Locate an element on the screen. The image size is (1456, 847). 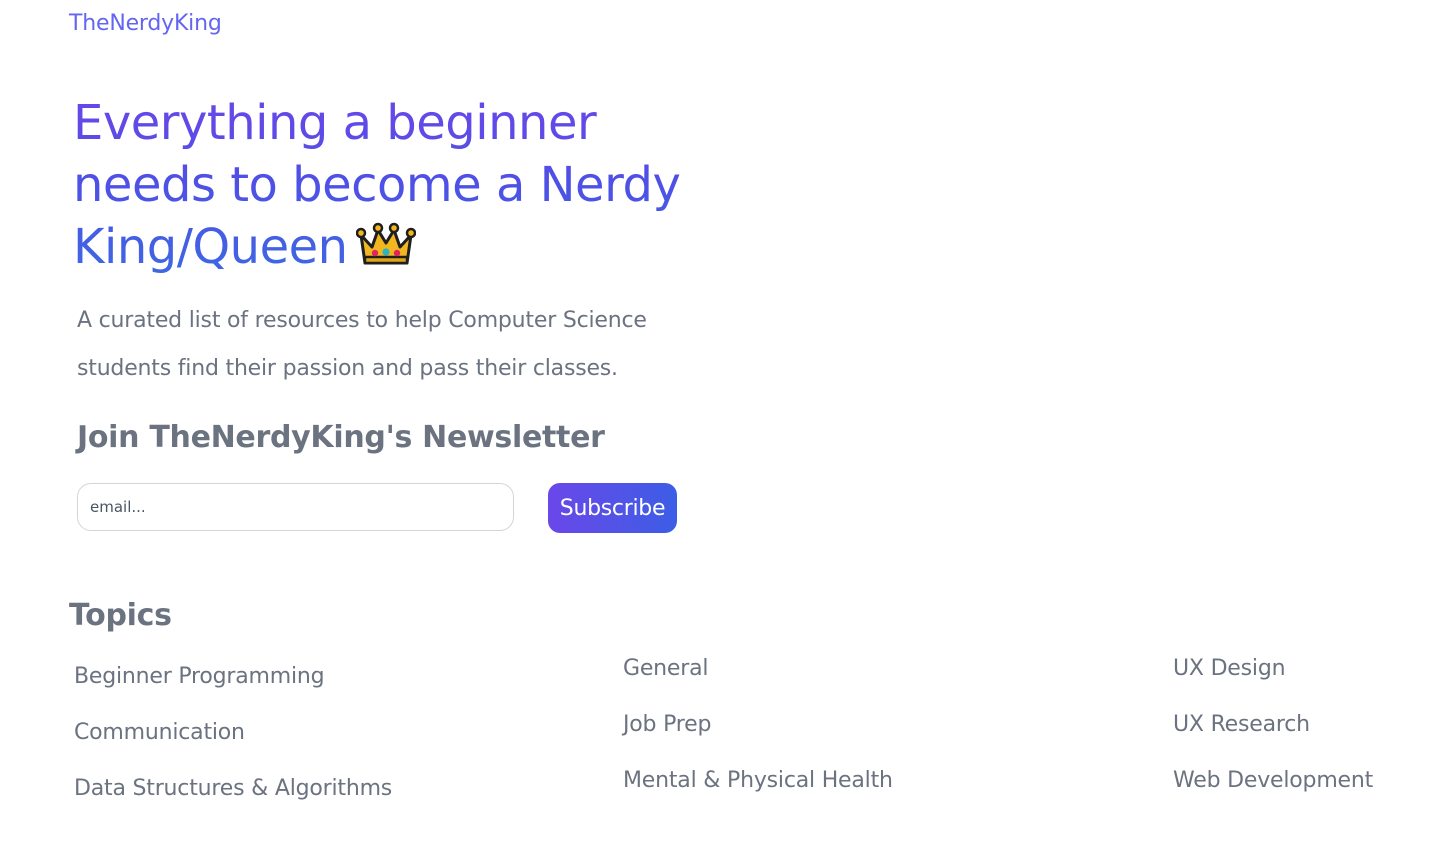
subscribe-button: Subscribe is located at coordinates (612, 508).